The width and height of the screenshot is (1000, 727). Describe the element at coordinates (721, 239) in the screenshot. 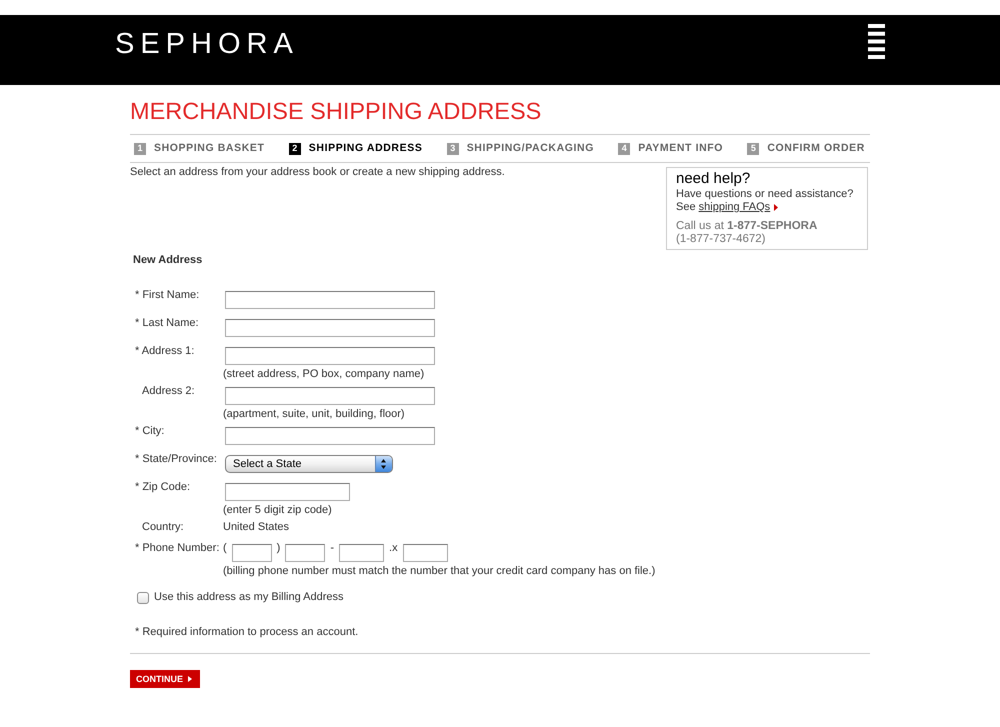

I see `phone-text: (1-877-737-4672)` at that location.